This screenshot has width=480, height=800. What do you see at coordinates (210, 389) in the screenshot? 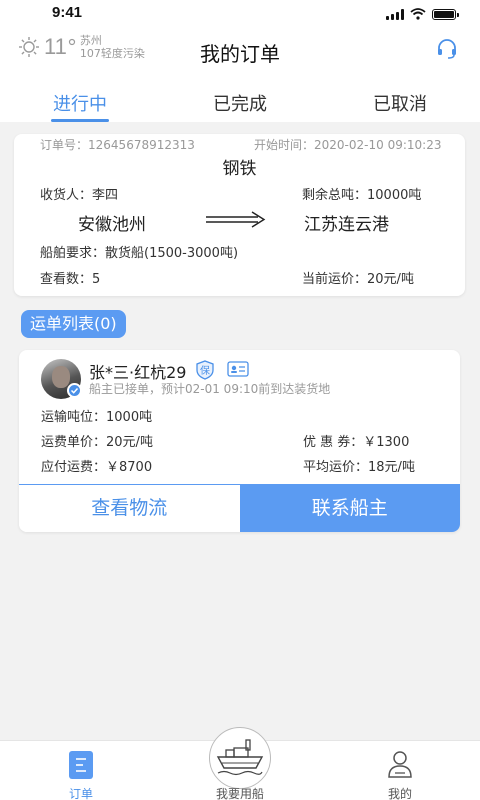
I see `waybill-status: 船主已接单，预计02-01 09:10前到达装货地` at bounding box center [210, 389].